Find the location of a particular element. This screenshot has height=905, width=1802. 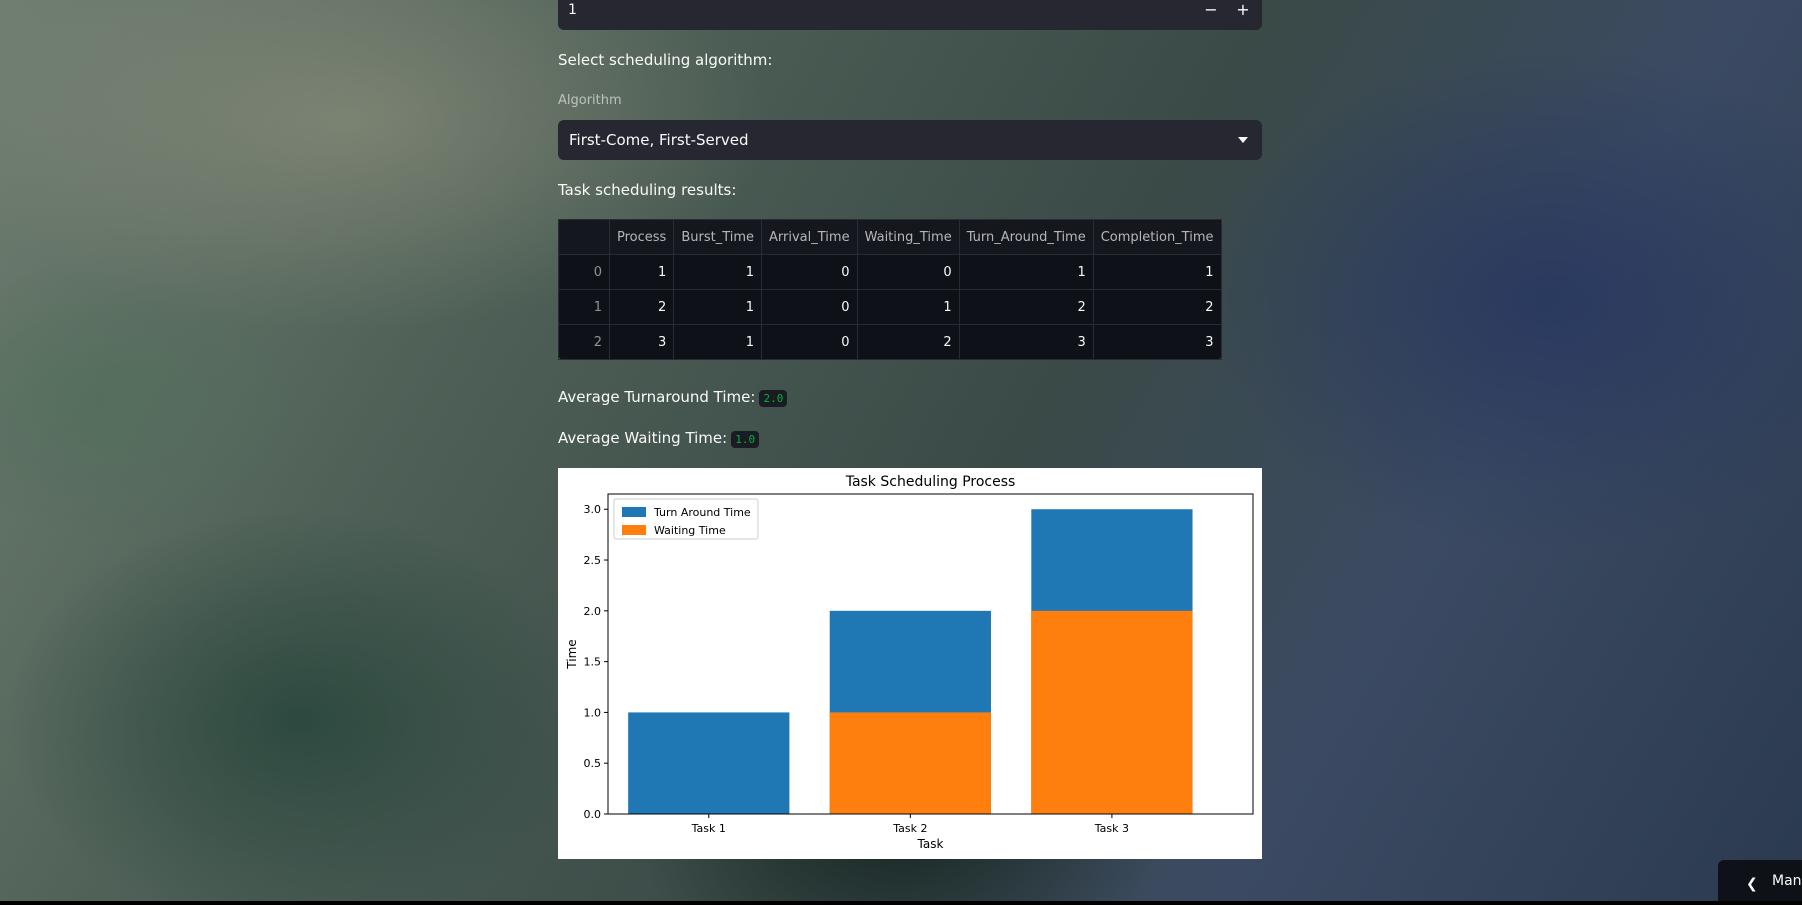

increment-button: + is located at coordinates (1243, 12).